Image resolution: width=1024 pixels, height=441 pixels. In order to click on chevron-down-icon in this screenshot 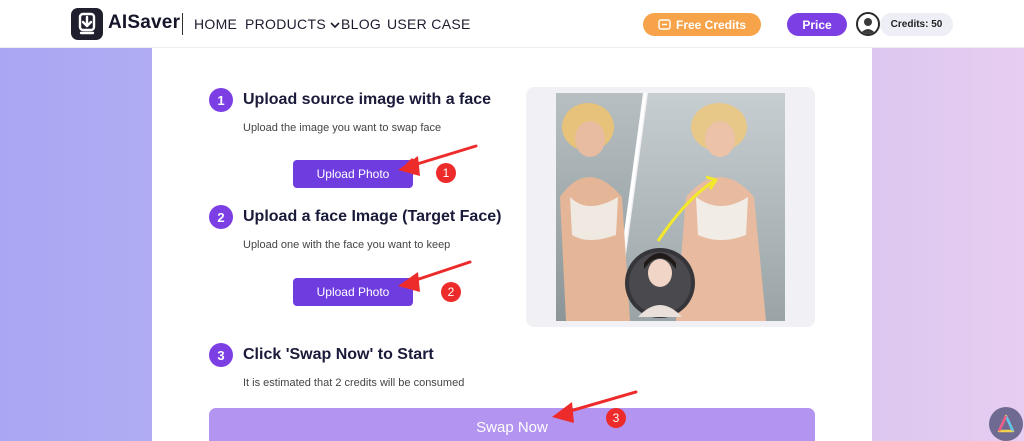, I will do `click(335, 25)`.